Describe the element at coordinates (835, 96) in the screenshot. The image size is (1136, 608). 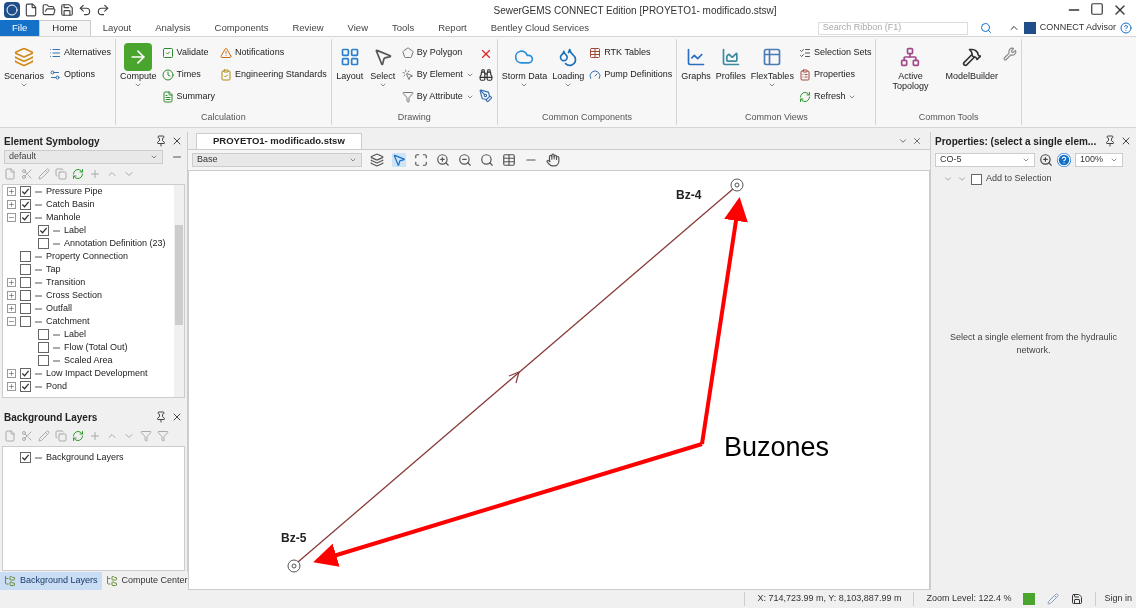
I see `ribbon-button: Refresh` at that location.